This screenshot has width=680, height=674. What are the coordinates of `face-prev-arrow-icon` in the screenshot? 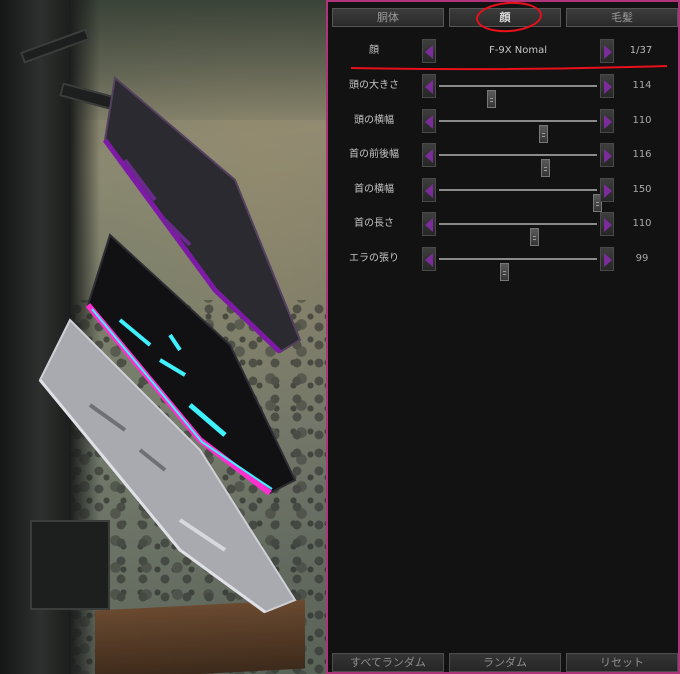 It's located at (429, 51).